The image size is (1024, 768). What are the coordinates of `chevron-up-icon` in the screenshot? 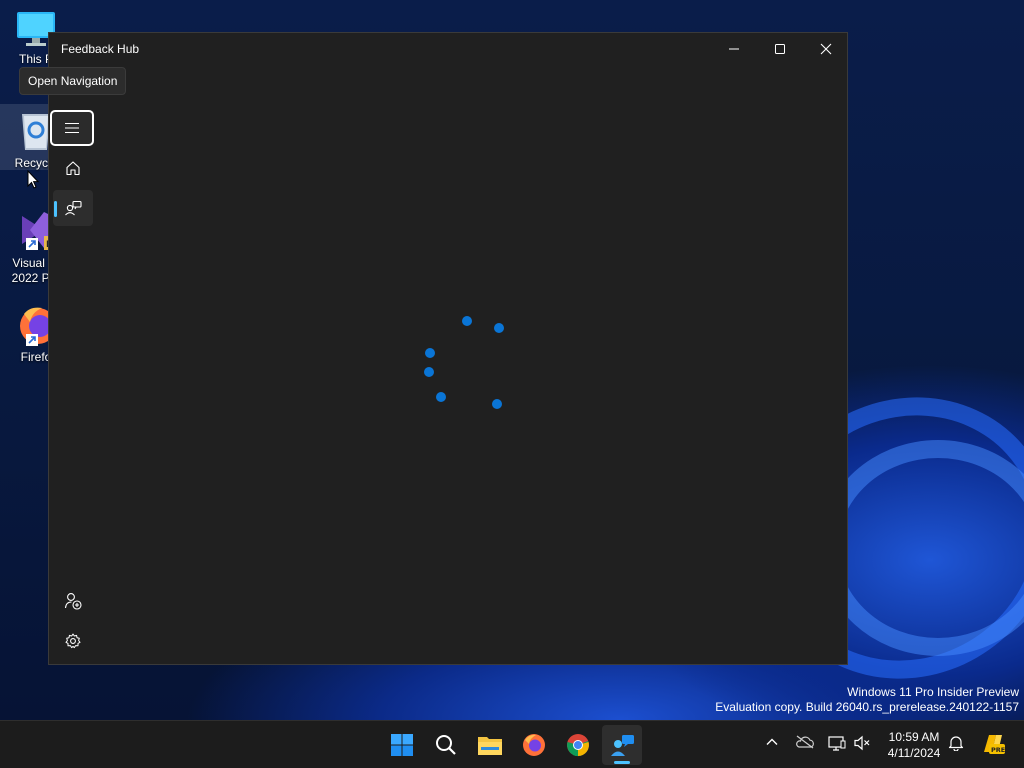 It's located at (772, 741).